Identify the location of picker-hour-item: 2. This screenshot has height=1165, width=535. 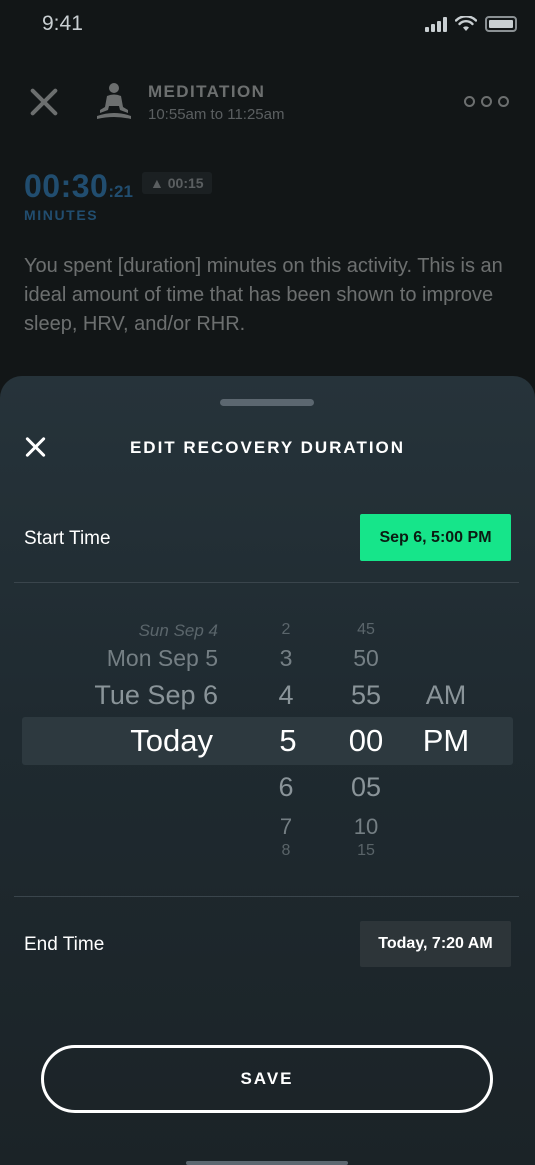
(286, 630).